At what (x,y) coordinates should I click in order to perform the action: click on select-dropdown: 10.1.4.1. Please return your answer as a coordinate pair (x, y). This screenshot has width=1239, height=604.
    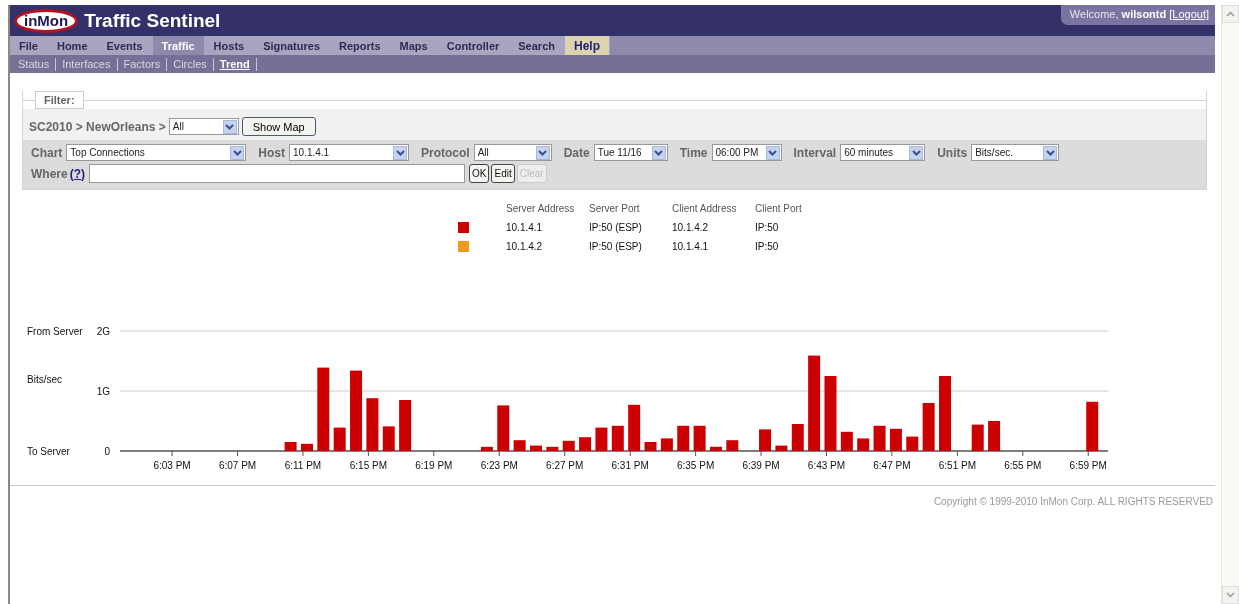
    Looking at the image, I should click on (349, 152).